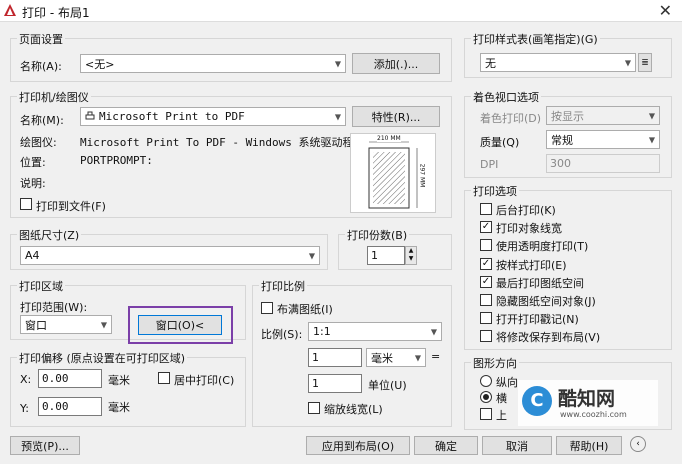 The height and width of the screenshot is (464, 682). I want to click on page-setup-label: 页面设置, so click(41, 39).